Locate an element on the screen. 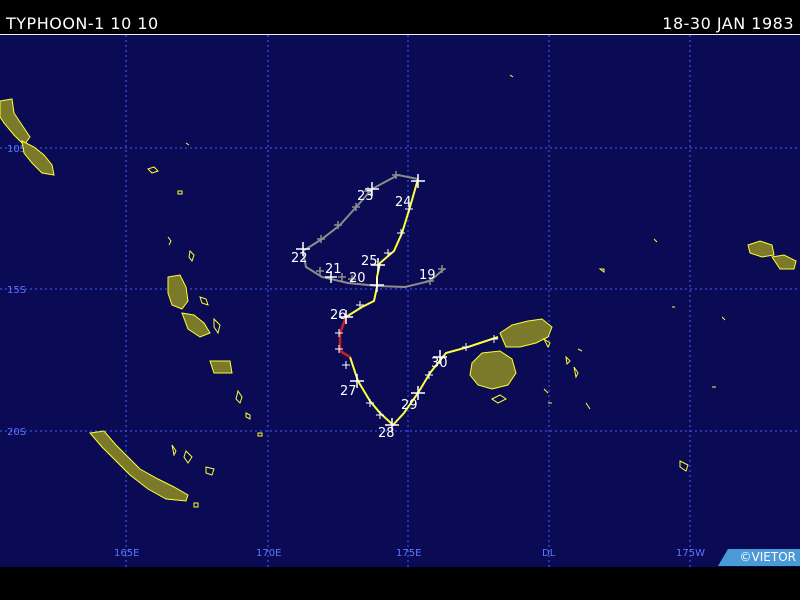  lon-label-165e: 165E is located at coordinates (126, 553).